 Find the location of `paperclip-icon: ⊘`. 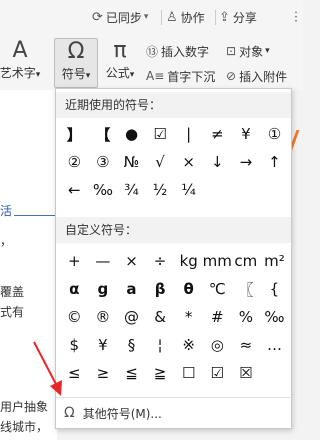

paperclip-icon: ⊘ is located at coordinates (231, 76).